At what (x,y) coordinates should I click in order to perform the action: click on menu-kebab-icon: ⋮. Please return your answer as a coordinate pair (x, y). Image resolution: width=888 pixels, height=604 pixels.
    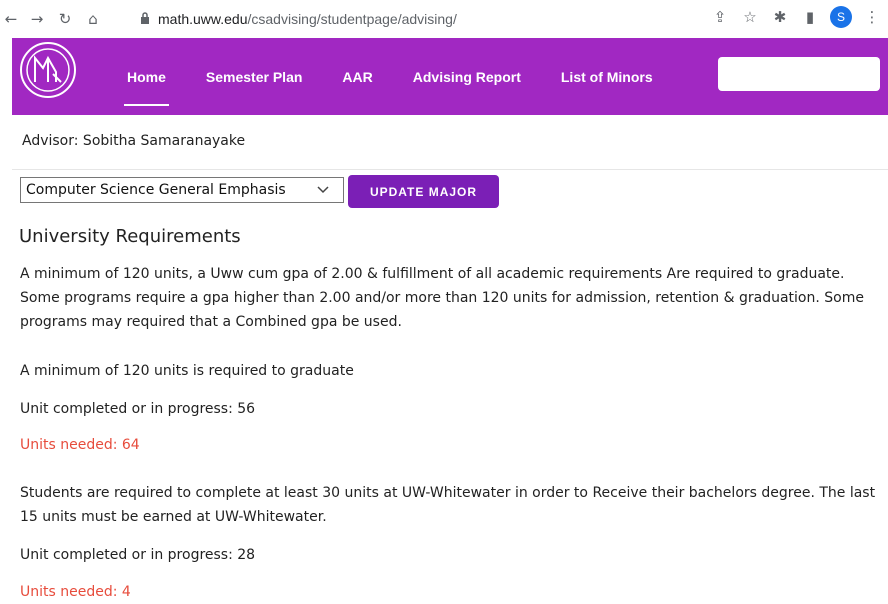
    Looking at the image, I should click on (872, 17).